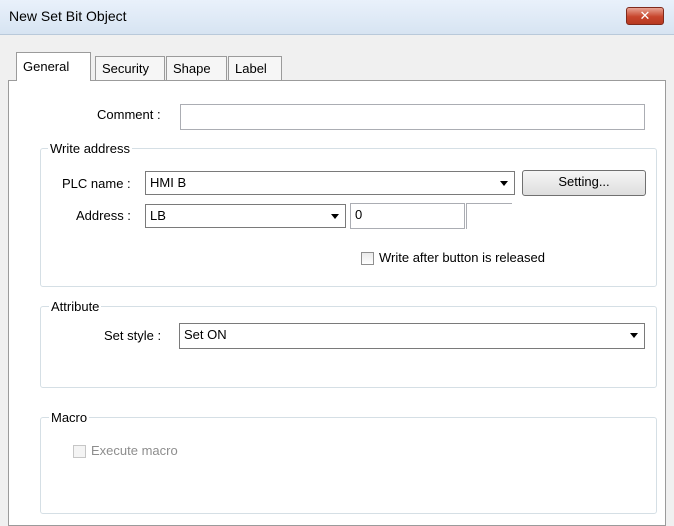 This screenshot has width=674, height=526. What do you see at coordinates (75, 306) in the screenshot?
I see `attribute-group-title: Attribute` at bounding box center [75, 306].